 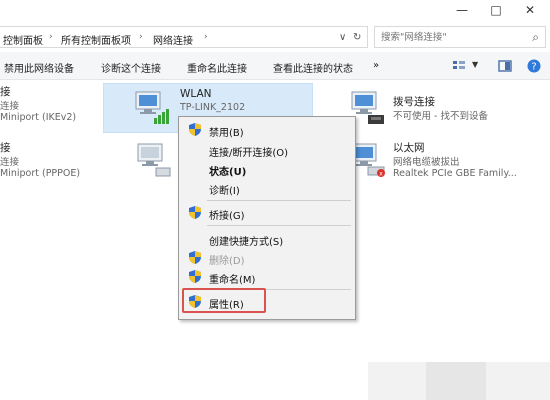 What do you see at coordinates (227, 214) in the screenshot?
I see `menu-item-bridge: 桥接(G)` at bounding box center [227, 214].